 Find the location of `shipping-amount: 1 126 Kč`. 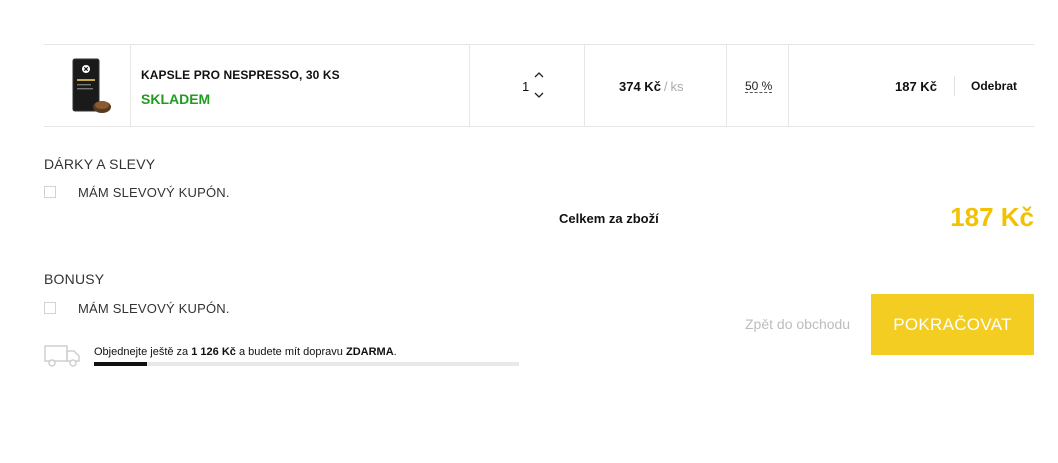

shipping-amount: 1 126 Kč is located at coordinates (213, 352).